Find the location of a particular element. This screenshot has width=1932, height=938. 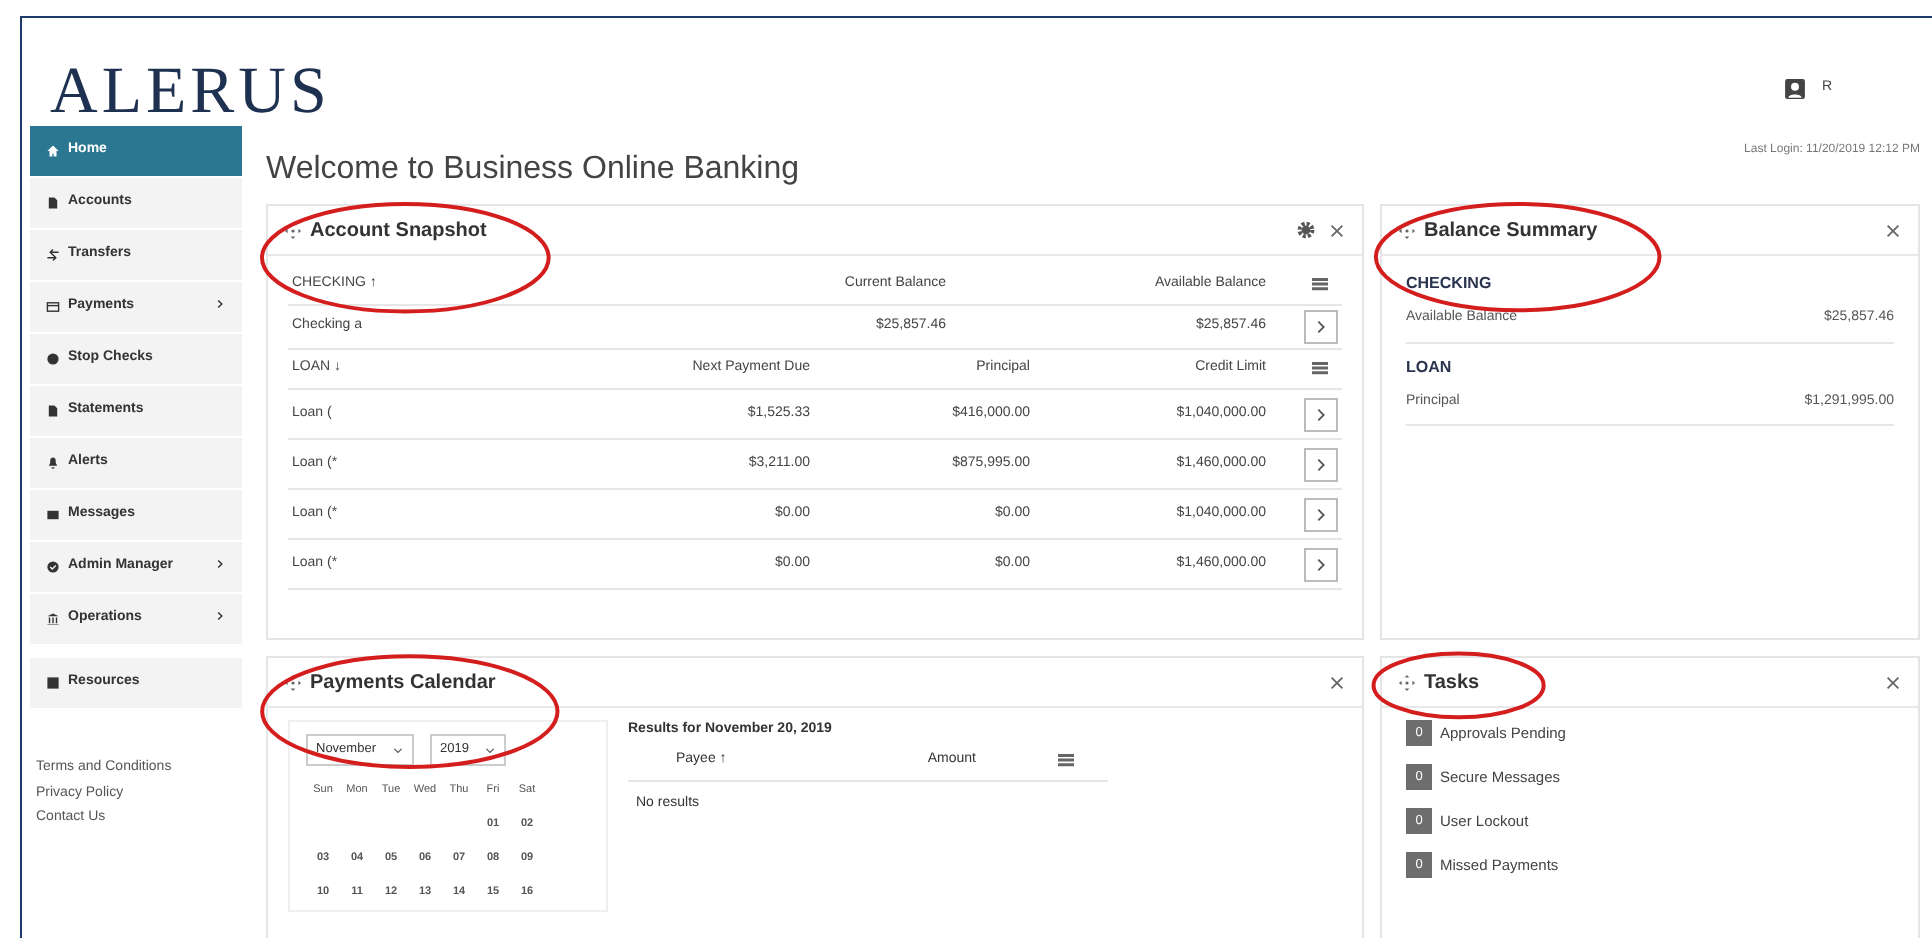

check-circle-icon is located at coordinates (53, 567).